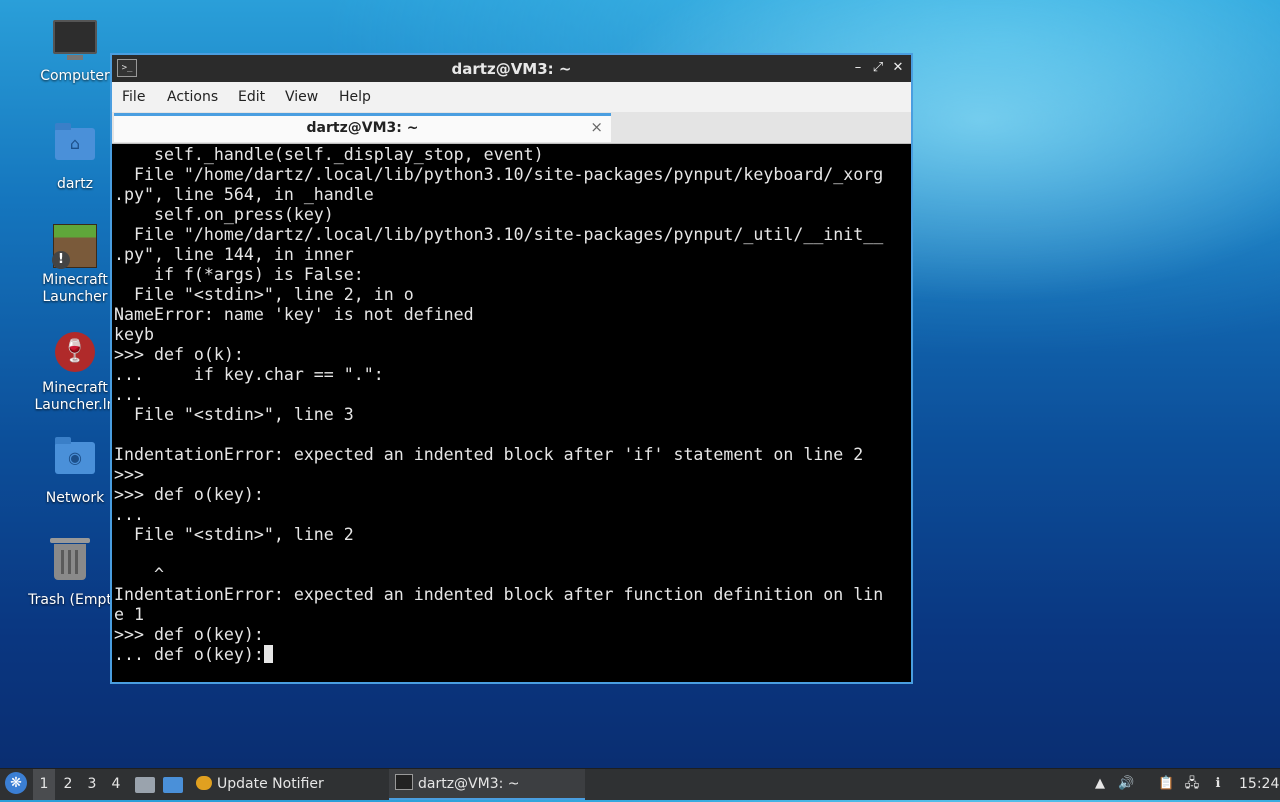  I want to click on tab-label: dartz@VM3: ~, so click(362, 128).